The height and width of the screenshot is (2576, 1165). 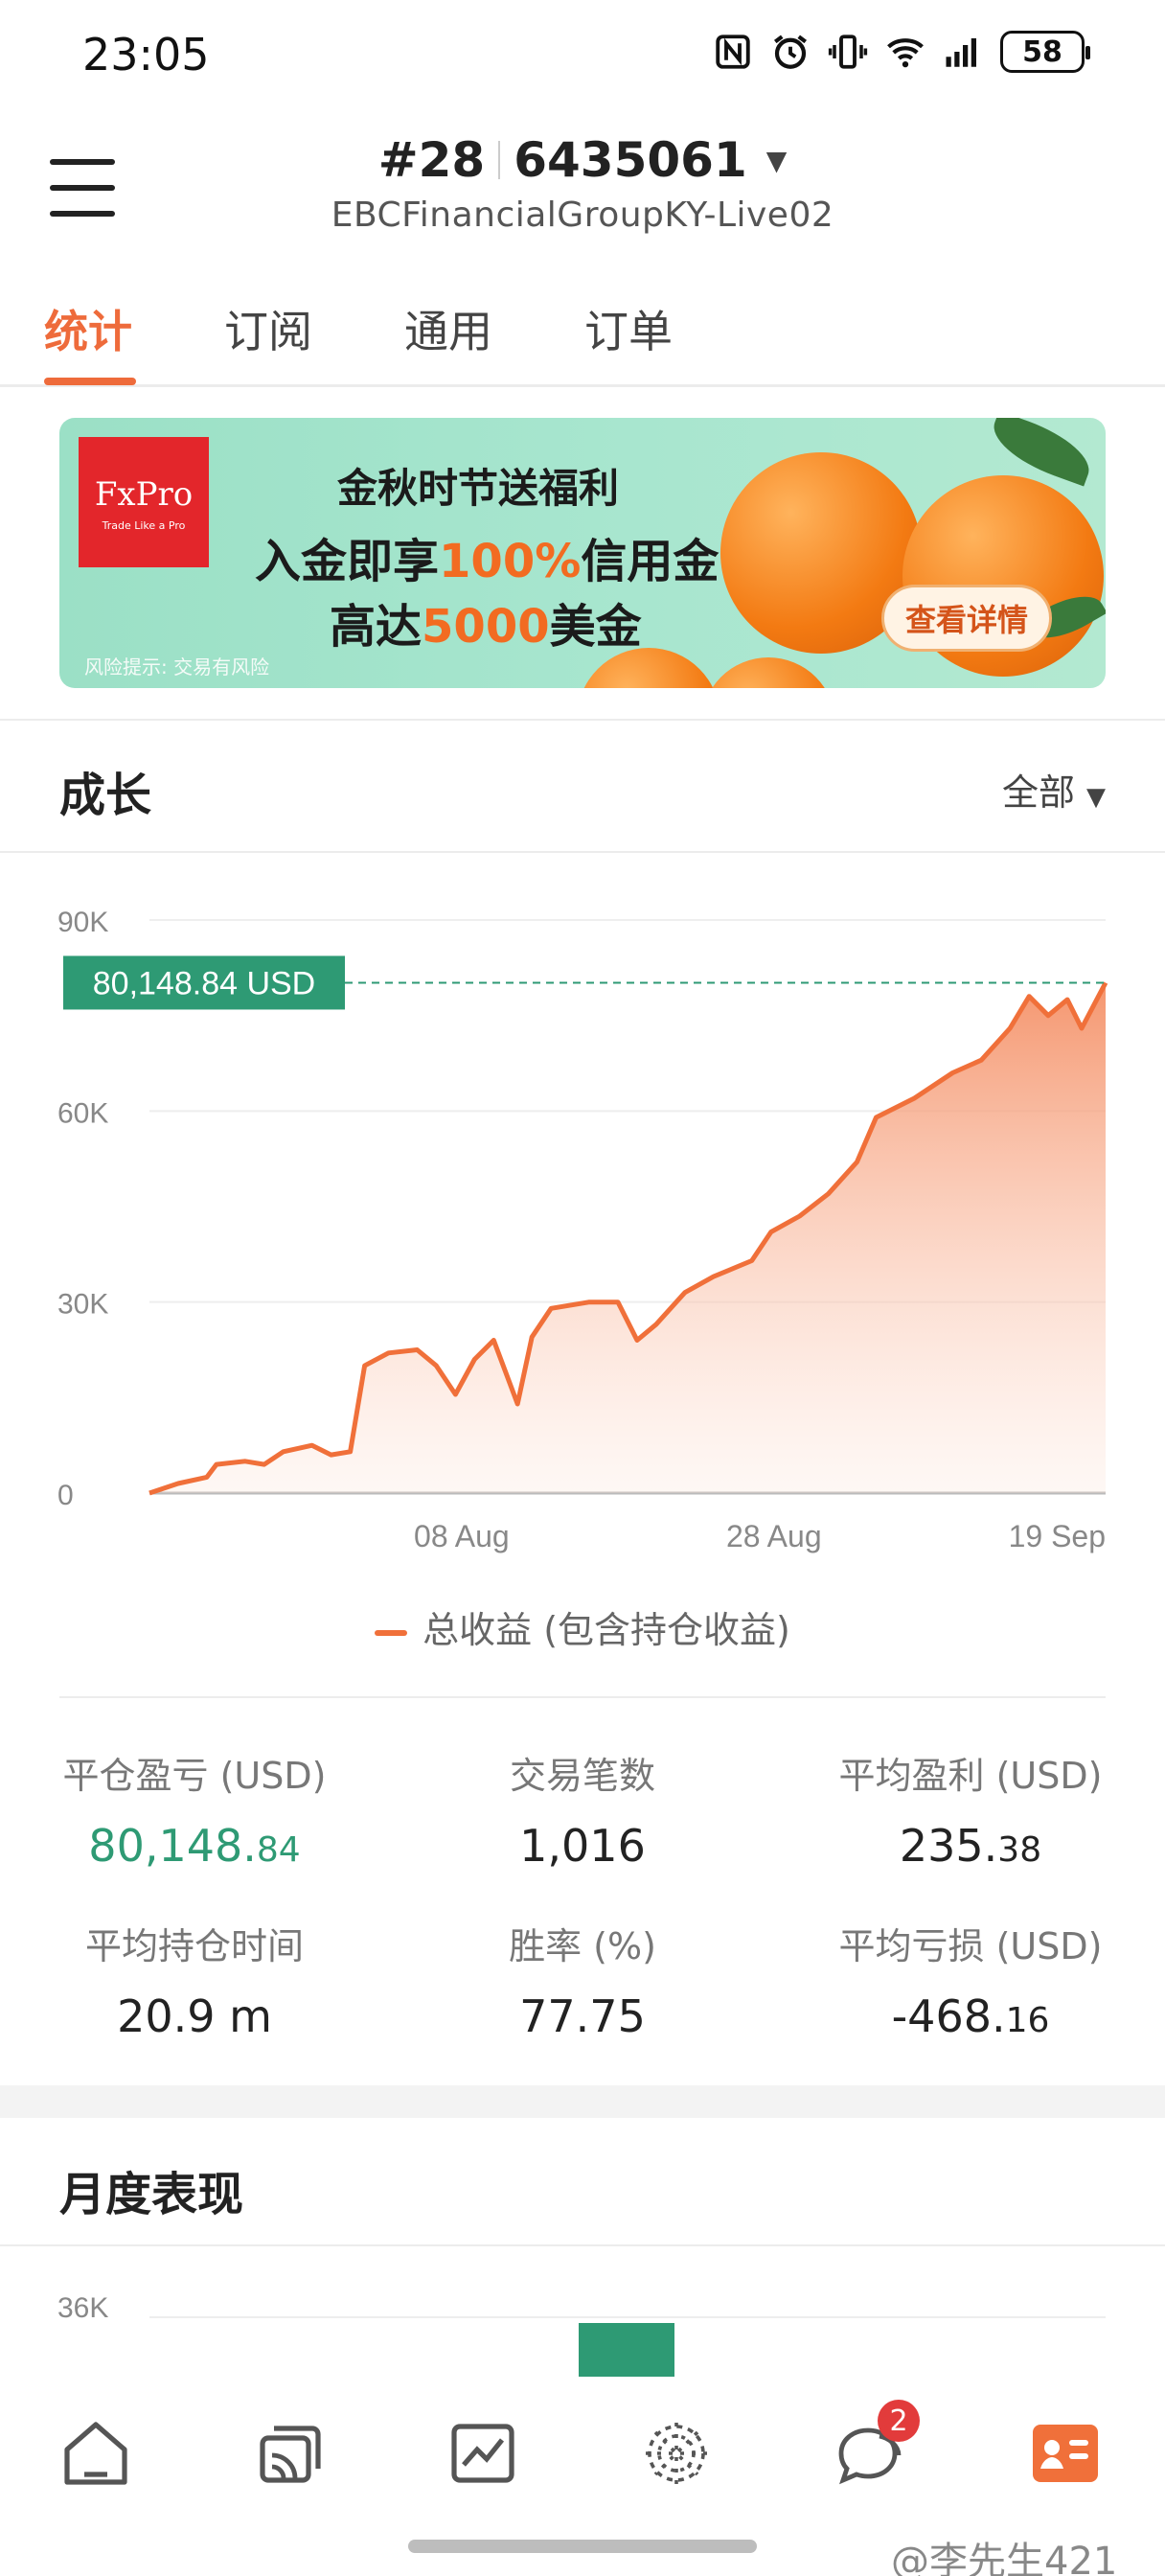 I want to click on stat-value-decimals: 84, so click(x=279, y=1850).